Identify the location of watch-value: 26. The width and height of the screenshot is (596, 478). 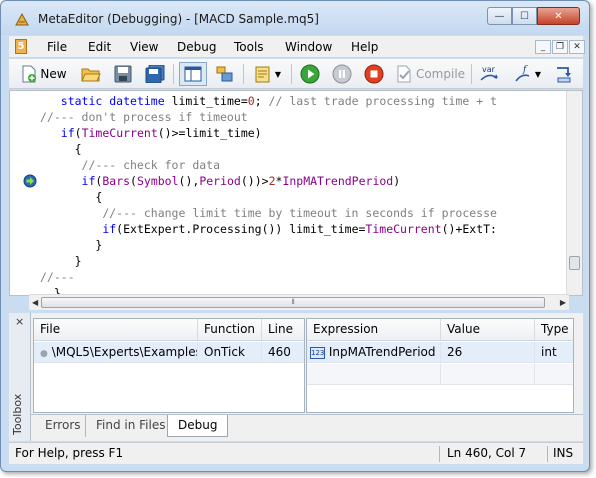
(488, 352).